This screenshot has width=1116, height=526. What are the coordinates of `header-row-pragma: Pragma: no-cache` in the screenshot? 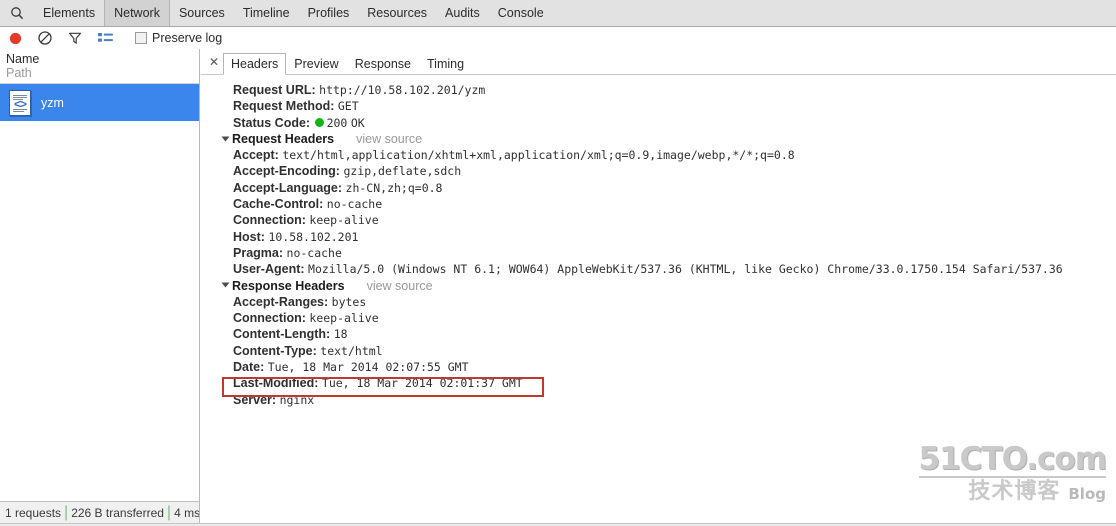 It's located at (658, 253).